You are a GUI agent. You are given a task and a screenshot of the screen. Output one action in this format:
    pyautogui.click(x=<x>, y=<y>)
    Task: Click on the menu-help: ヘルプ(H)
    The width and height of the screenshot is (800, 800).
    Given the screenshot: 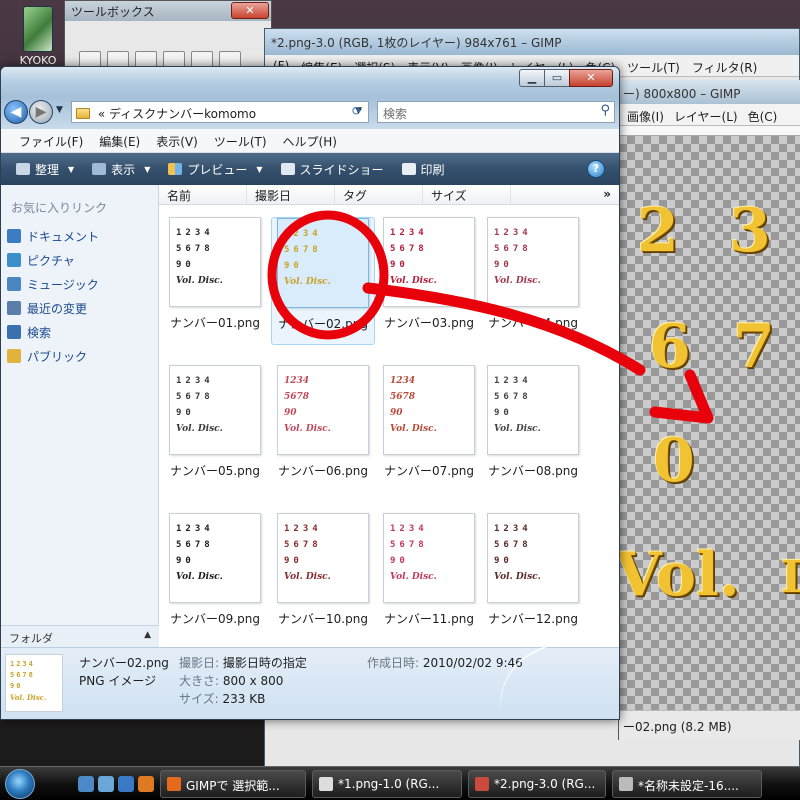 What is the action you would take?
    pyautogui.click(x=310, y=142)
    